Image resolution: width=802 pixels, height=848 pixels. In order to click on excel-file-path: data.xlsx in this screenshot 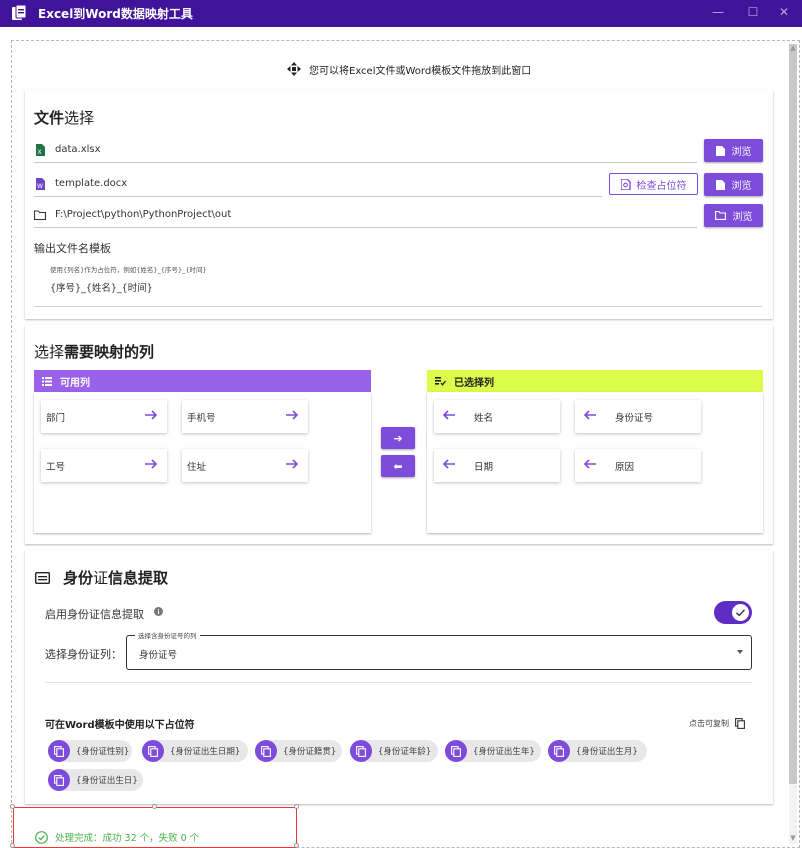, I will do `click(78, 149)`.